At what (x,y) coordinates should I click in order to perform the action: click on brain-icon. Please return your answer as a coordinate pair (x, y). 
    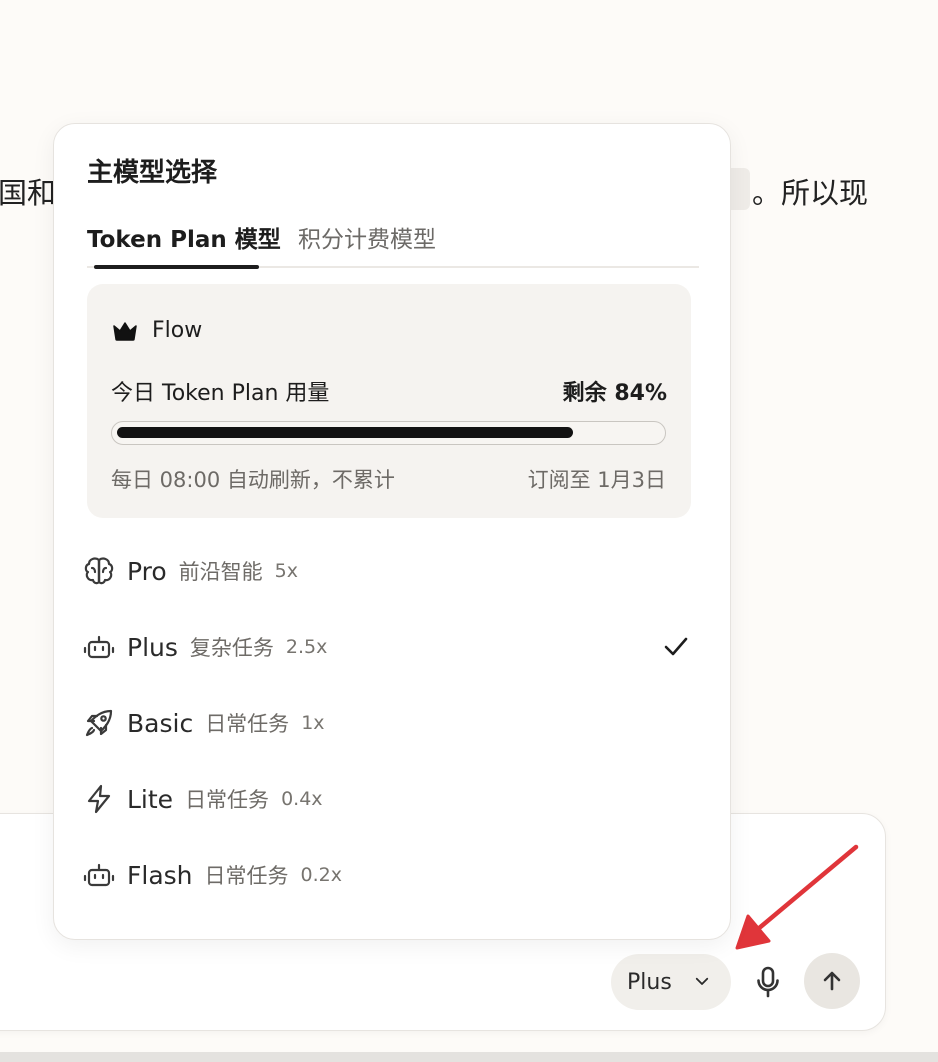
    Looking at the image, I should click on (99, 571).